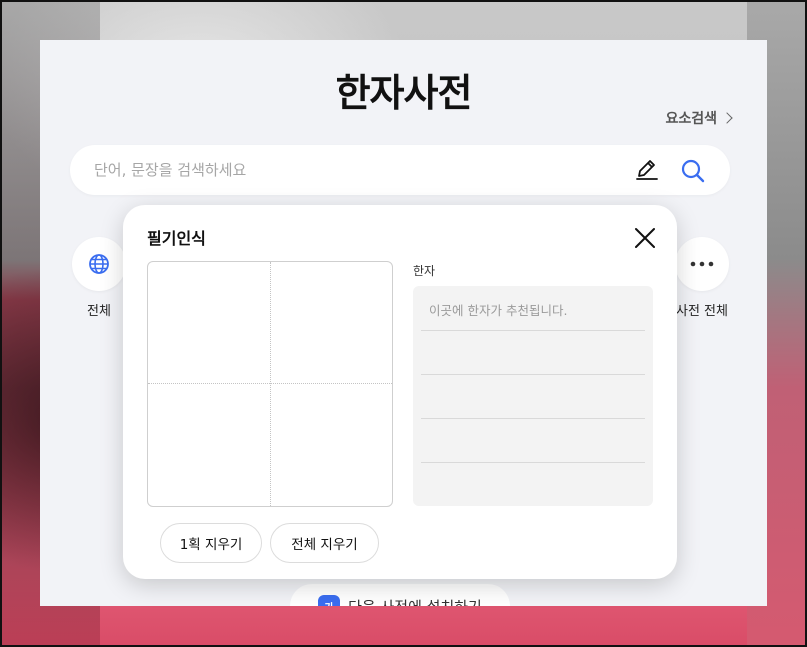  I want to click on category-all-dictionaries-circle, so click(702, 264).